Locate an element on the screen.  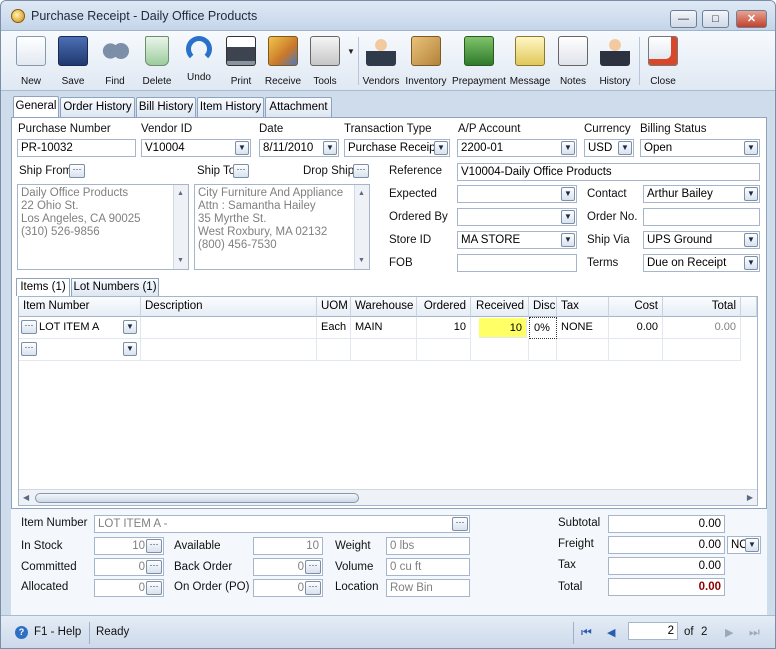
on-order-lookup-button: ⋯ is located at coordinates (313, 588).